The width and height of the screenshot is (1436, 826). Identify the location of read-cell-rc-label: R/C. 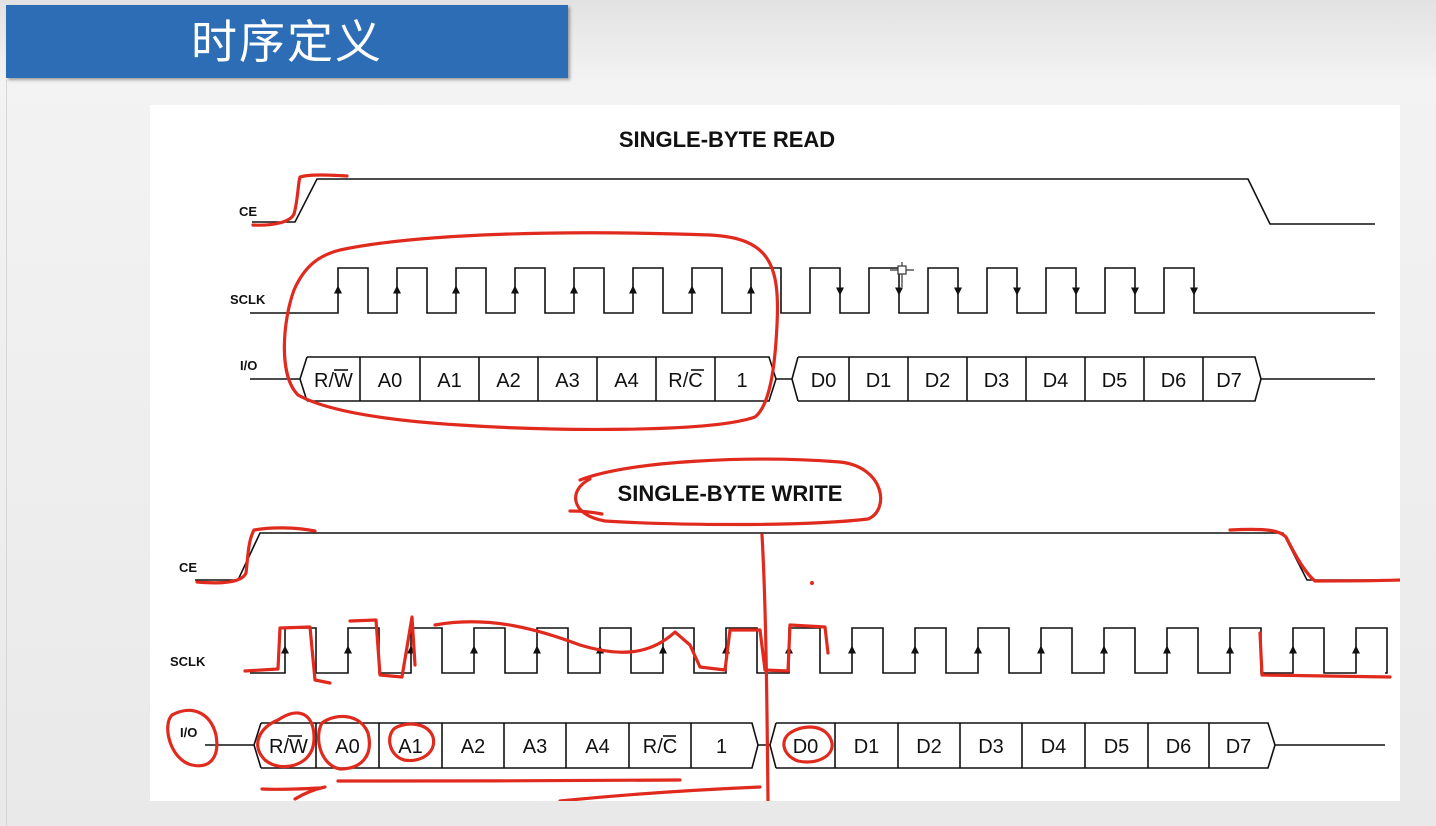
(685, 381).